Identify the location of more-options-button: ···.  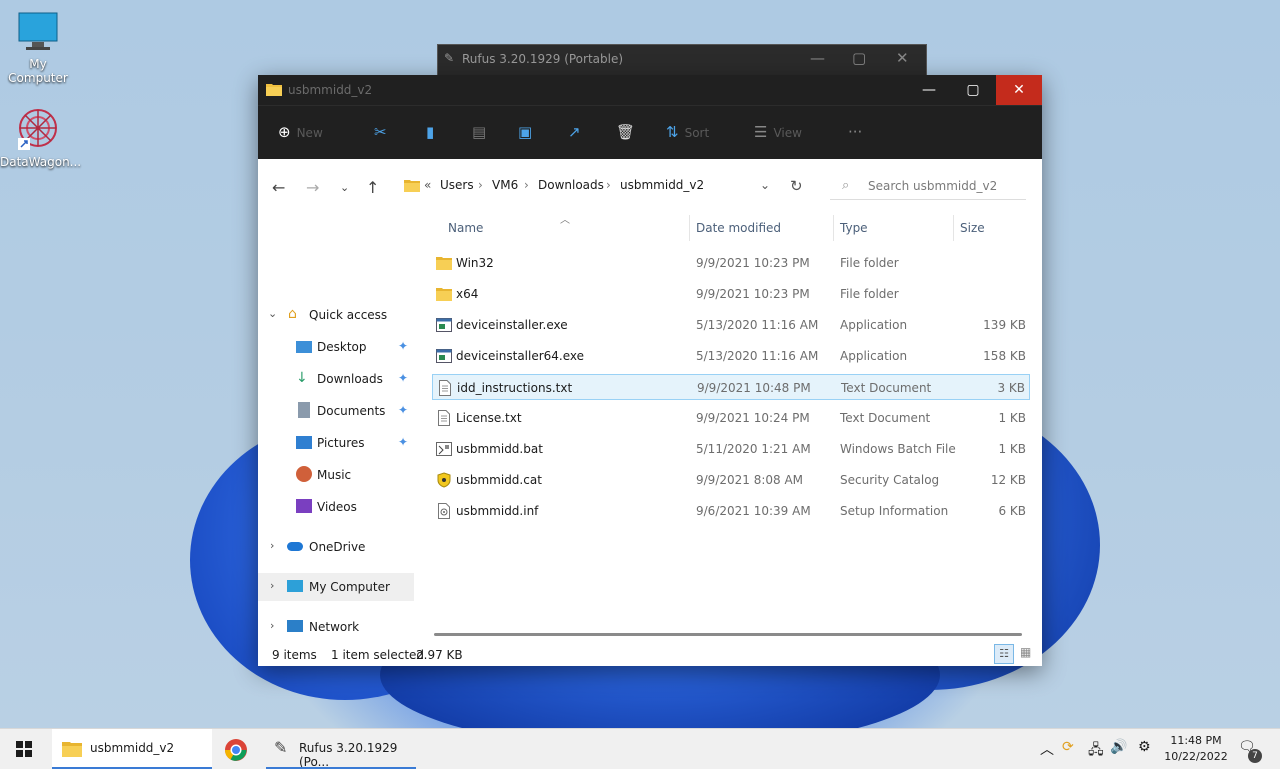
(855, 132).